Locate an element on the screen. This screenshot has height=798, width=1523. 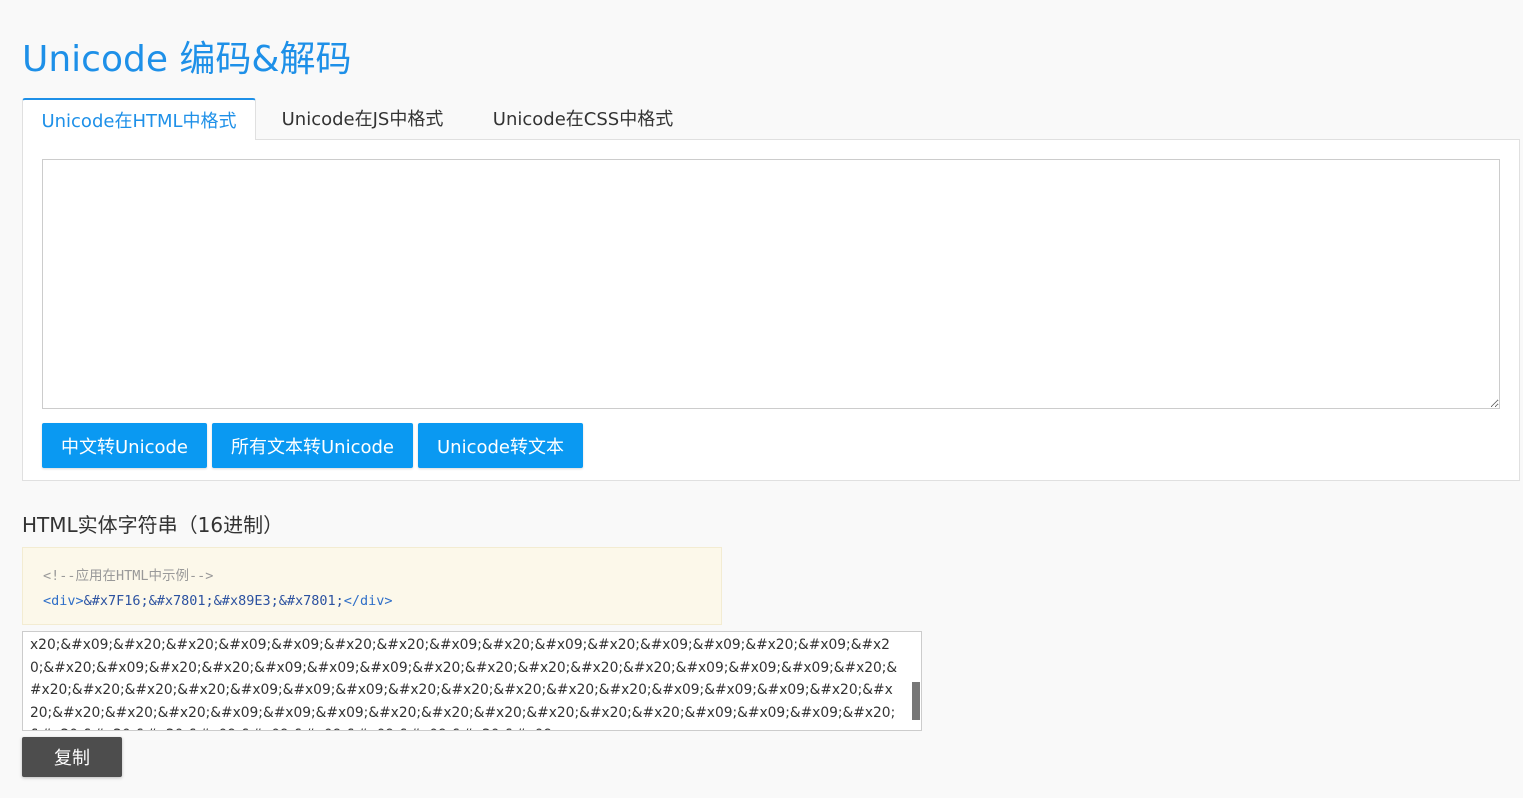
chinese-to-unicode-button: 中文转Unicode is located at coordinates (124, 445).